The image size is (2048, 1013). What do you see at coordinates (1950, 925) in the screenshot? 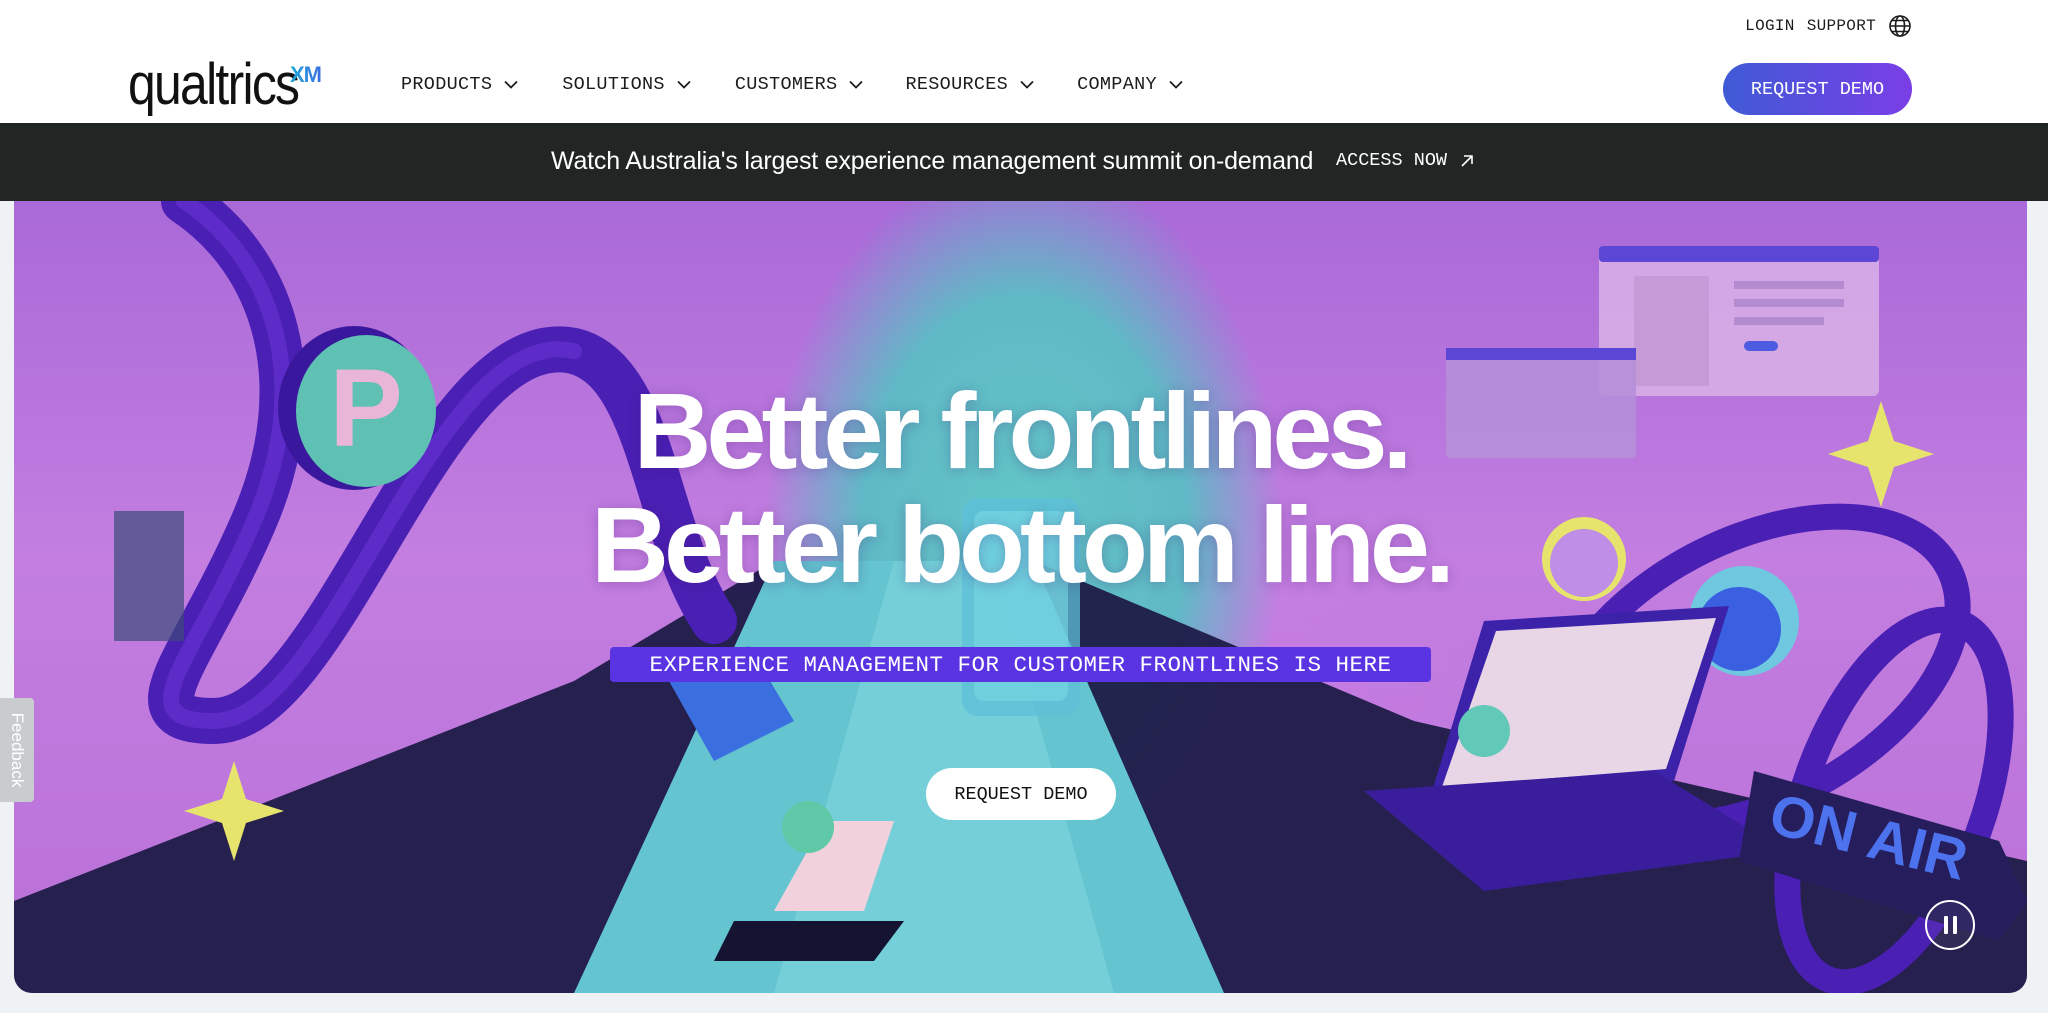
I see `pause-video-button` at bounding box center [1950, 925].